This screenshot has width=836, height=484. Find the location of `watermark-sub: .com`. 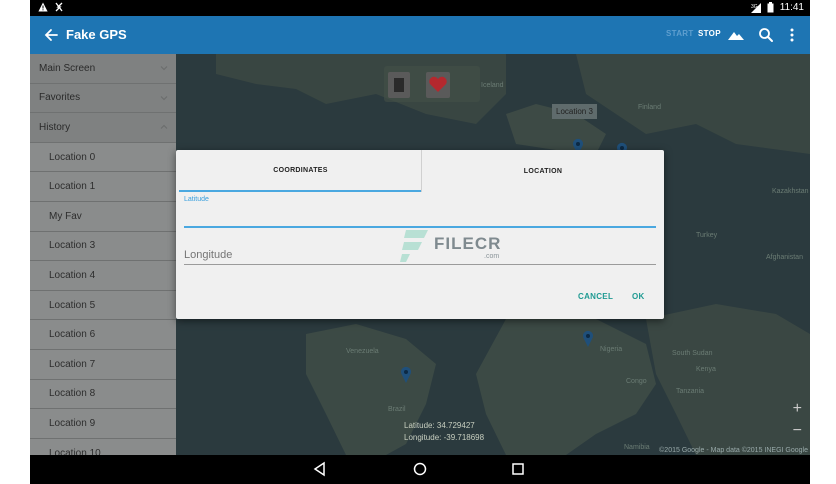

watermark-sub: .com is located at coordinates (492, 256).